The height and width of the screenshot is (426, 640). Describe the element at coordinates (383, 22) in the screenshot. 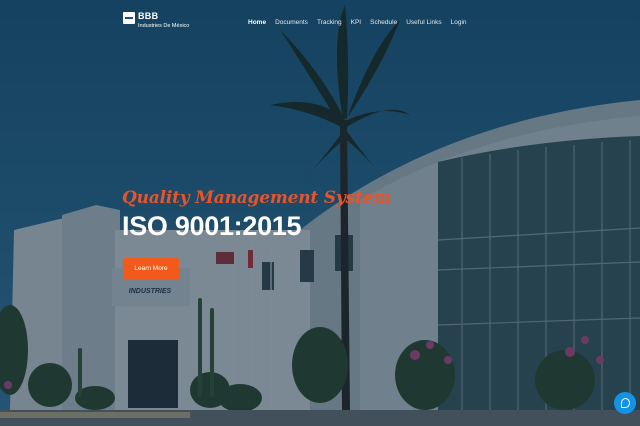

I see `nav-item-schedule: Schedule` at that location.